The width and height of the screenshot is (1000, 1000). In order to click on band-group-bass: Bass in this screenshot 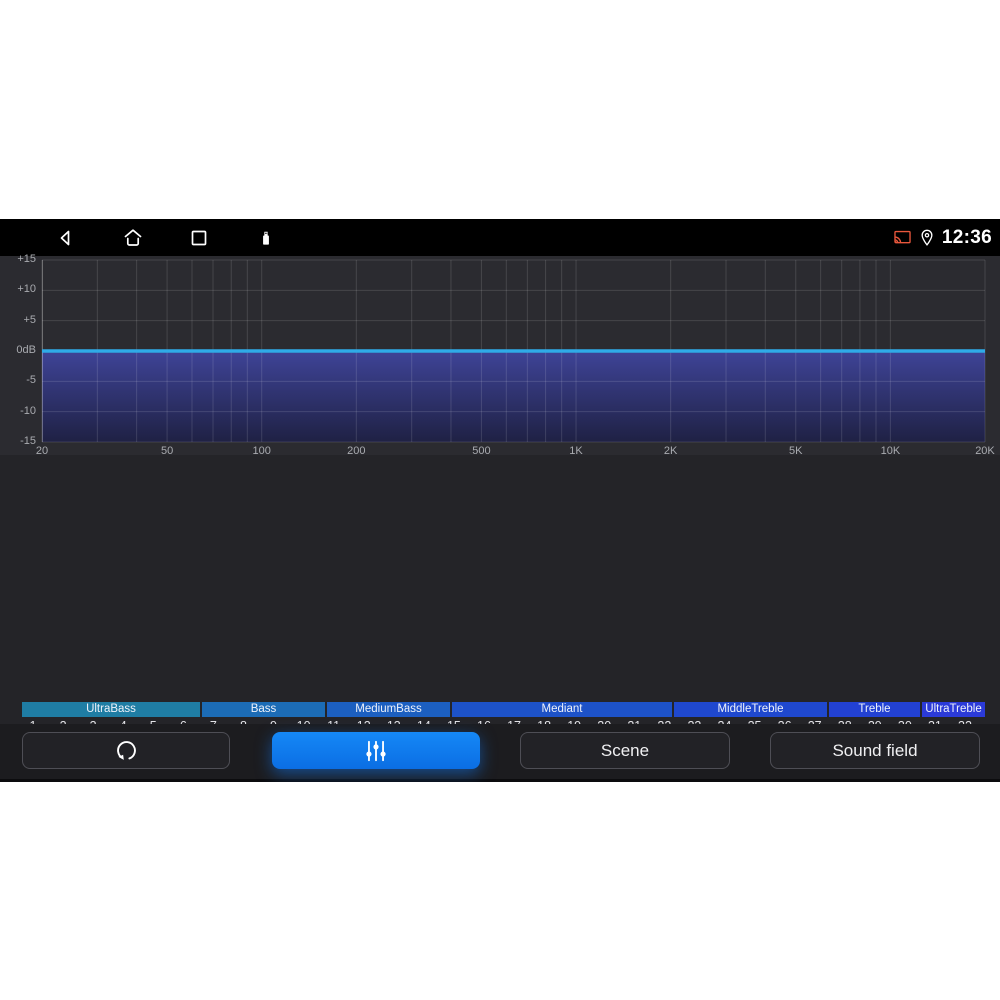, I will do `click(263, 709)`.